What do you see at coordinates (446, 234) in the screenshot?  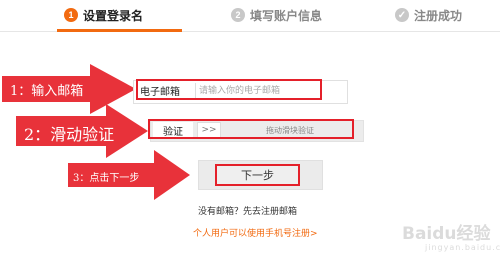 I see `watermark-text: Baidu经验` at bounding box center [446, 234].